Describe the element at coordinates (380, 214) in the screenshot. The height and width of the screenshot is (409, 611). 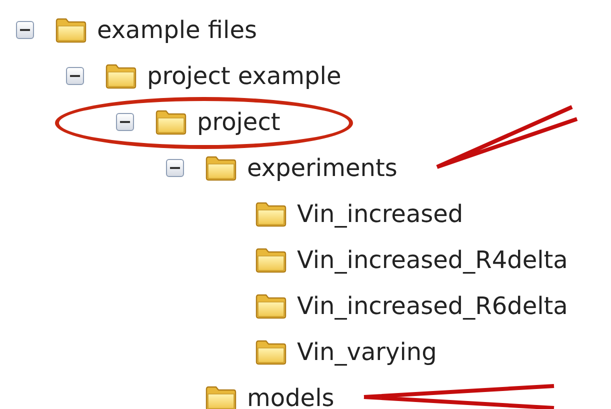
I see `folder-name: Vin_increased` at that location.